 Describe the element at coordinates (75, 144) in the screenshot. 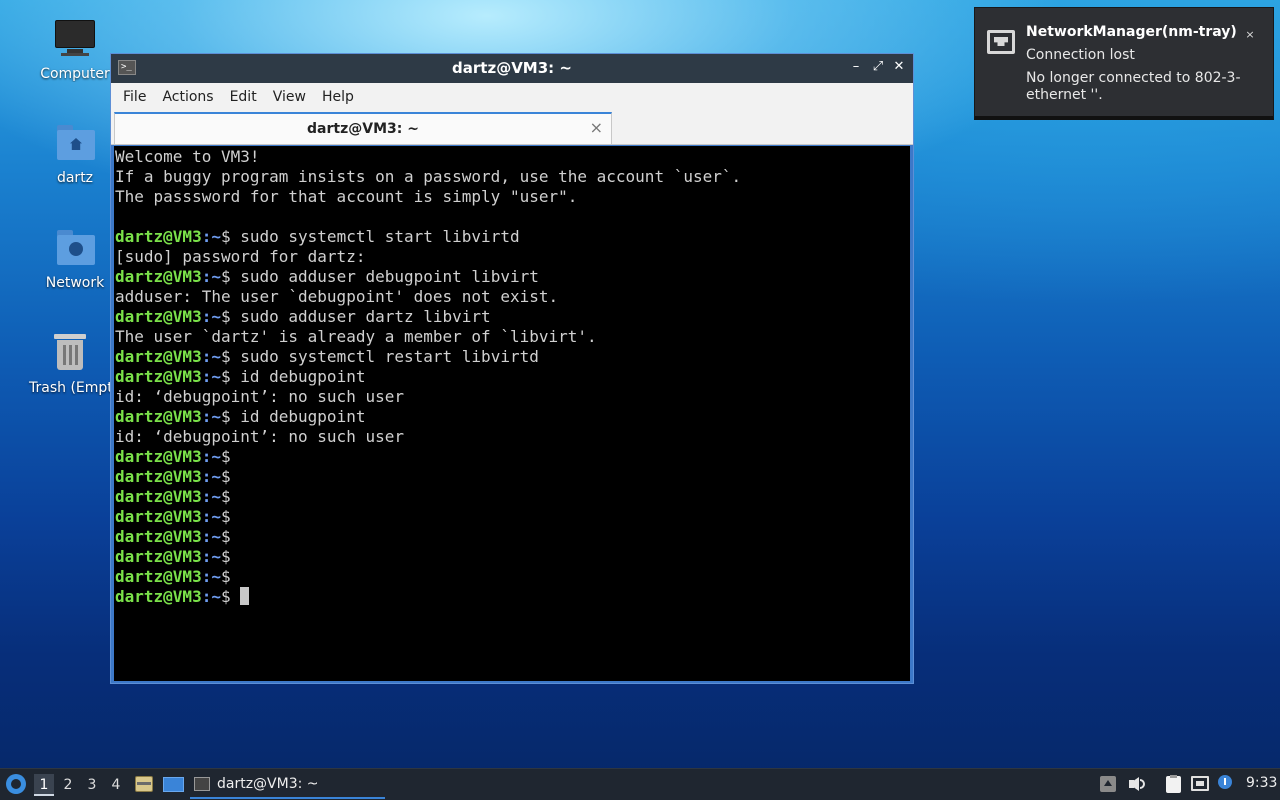

I see `home-folder-icon` at that location.